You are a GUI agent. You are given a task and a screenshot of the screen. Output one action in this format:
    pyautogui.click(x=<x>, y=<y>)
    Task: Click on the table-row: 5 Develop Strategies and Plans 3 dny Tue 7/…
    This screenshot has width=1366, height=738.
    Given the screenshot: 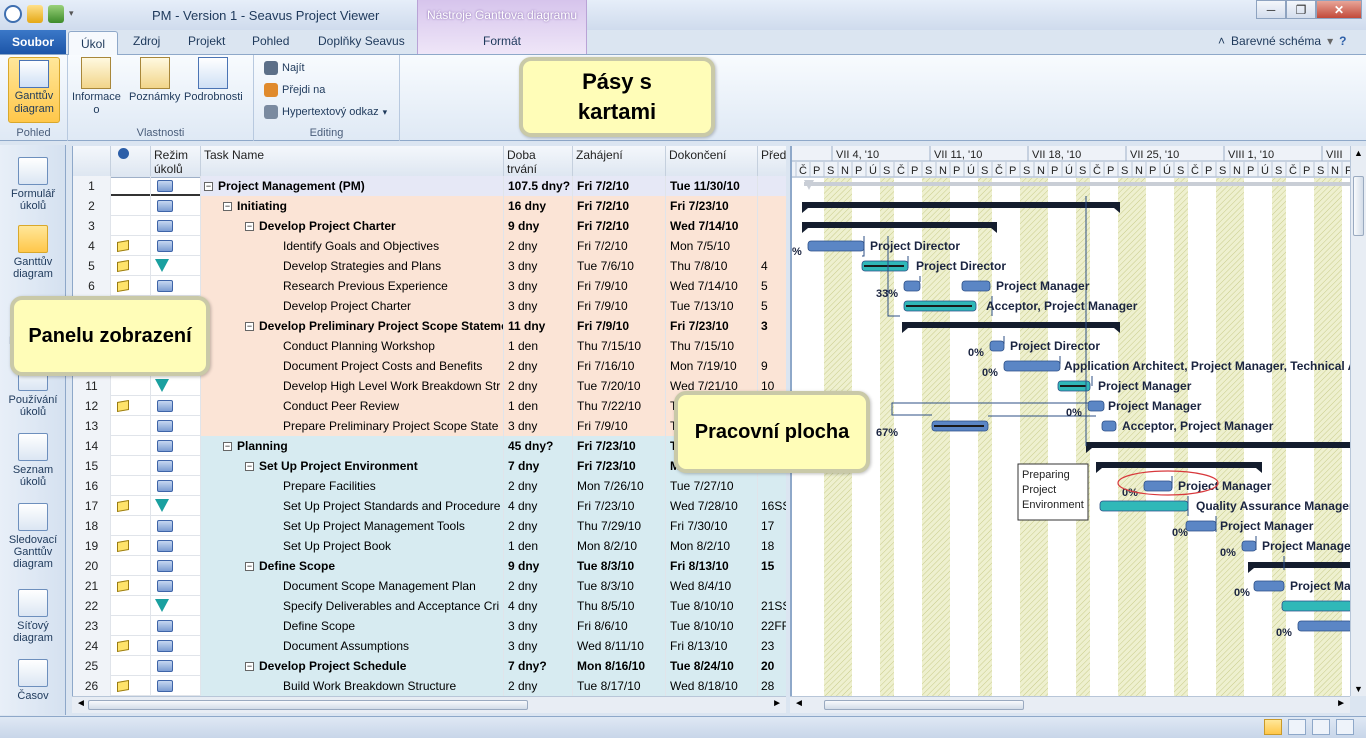 What is the action you would take?
    pyautogui.click(x=429, y=266)
    